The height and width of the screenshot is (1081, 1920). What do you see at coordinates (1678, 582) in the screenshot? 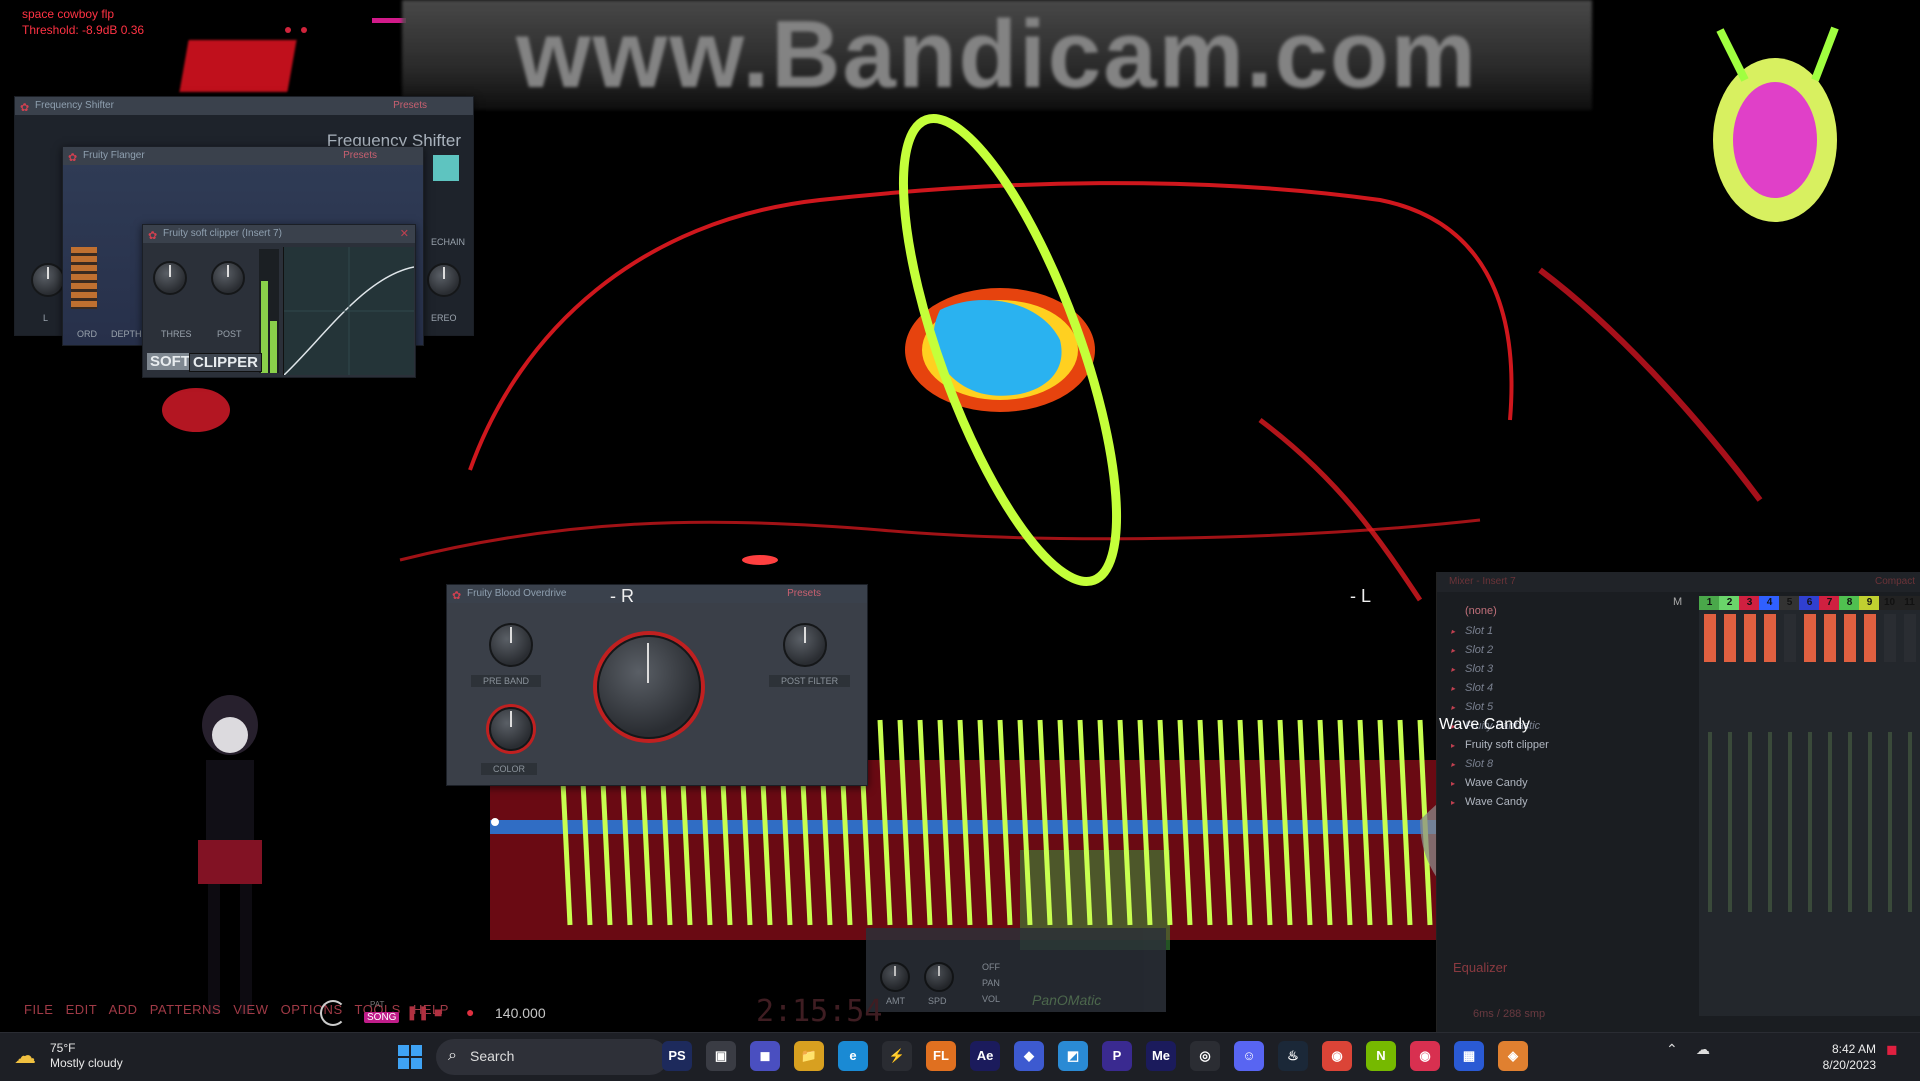
I see `mixer-titlebar: Mixer - Insert 7 Compact` at bounding box center [1678, 582].